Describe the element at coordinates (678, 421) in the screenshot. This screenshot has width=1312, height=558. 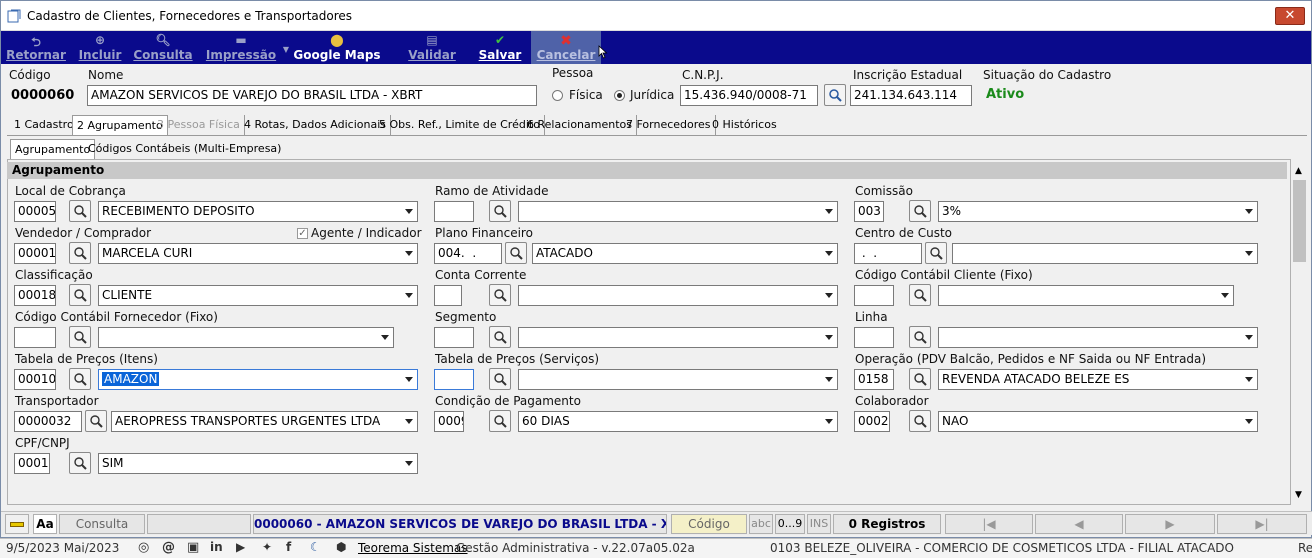
I see `condicao-pagamento-combo: 60 DIAS` at that location.